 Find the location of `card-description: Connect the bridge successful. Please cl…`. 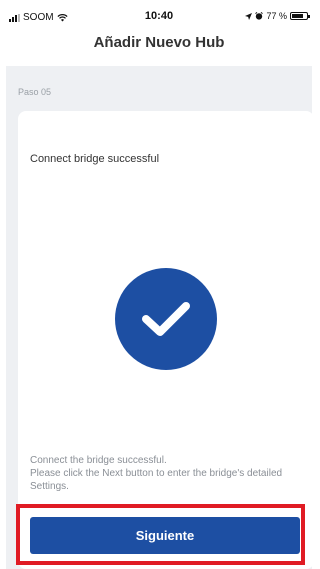

card-description: Connect the bridge successful. Please cl… is located at coordinates (156, 473).